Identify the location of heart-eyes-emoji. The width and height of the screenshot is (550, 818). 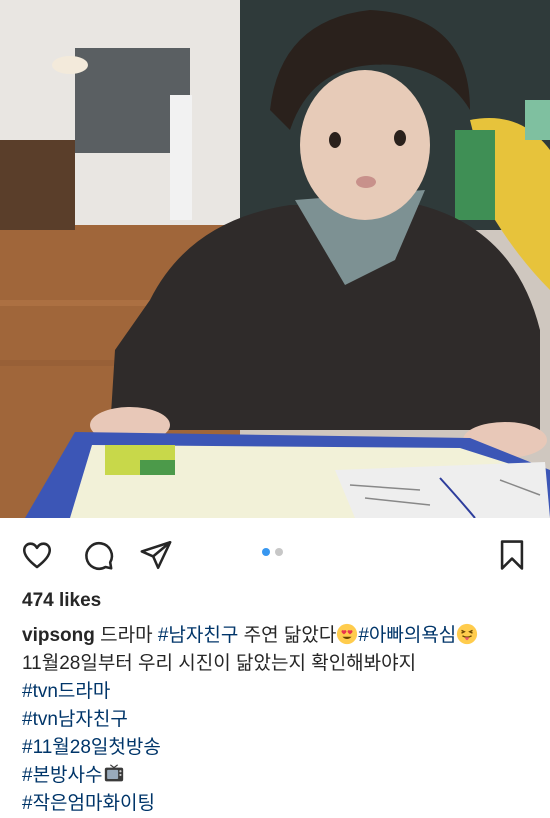
(347, 634).